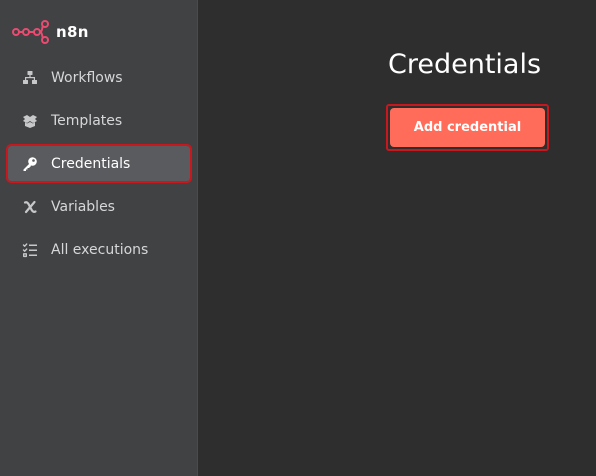 The width and height of the screenshot is (596, 476). I want to click on page-title: Credentials, so click(465, 64).